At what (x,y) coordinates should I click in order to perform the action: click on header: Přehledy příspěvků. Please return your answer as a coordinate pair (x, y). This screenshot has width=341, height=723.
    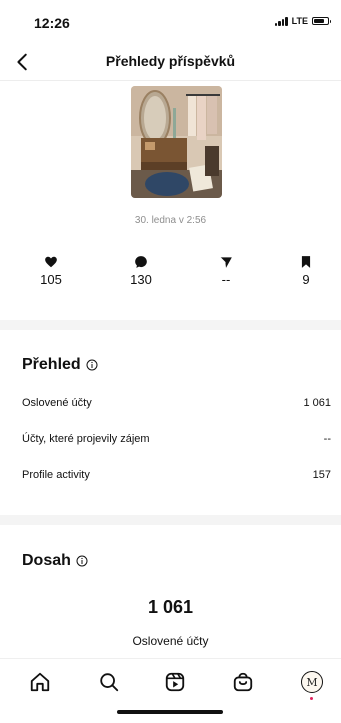
    Looking at the image, I should click on (170, 62).